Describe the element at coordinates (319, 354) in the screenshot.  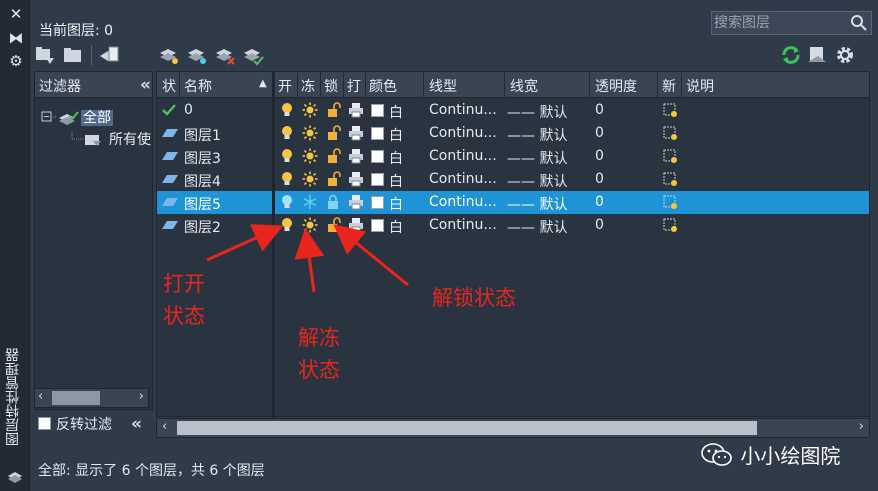
I see `annotation-thaw-text: 解冻 状态` at that location.